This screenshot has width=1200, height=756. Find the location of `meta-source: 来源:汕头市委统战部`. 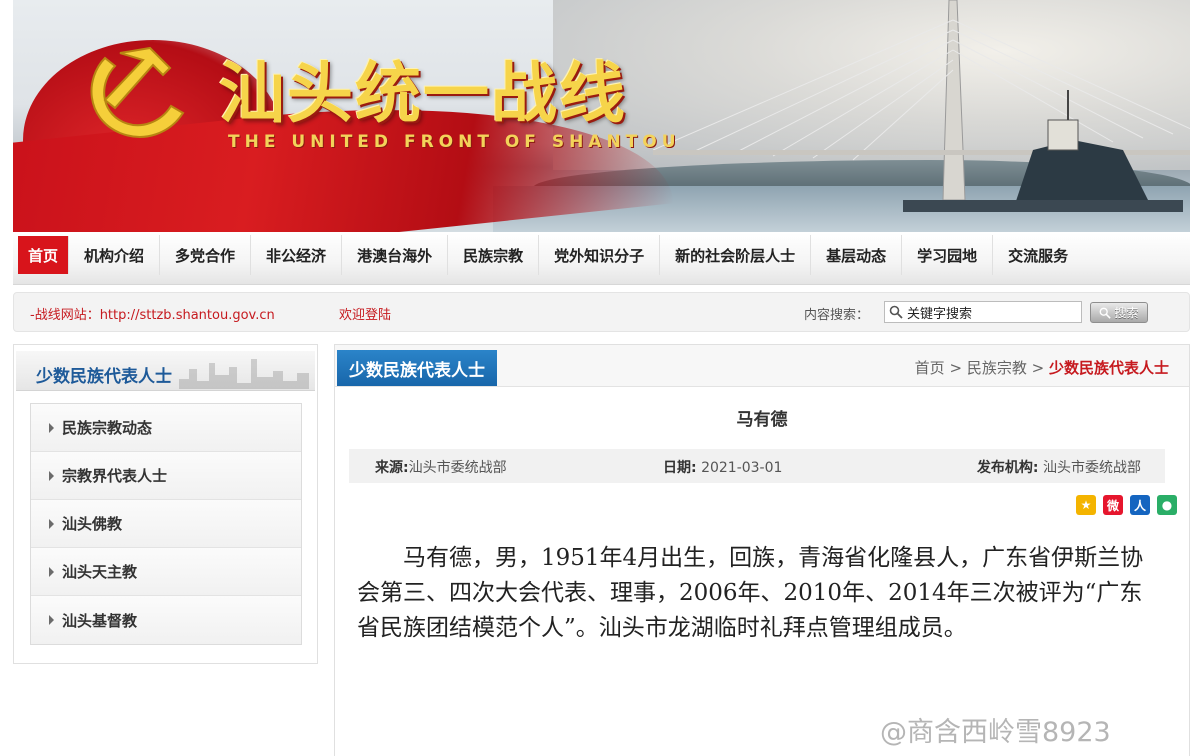

meta-source: 来源:汕头市委统战部 is located at coordinates (441, 467).